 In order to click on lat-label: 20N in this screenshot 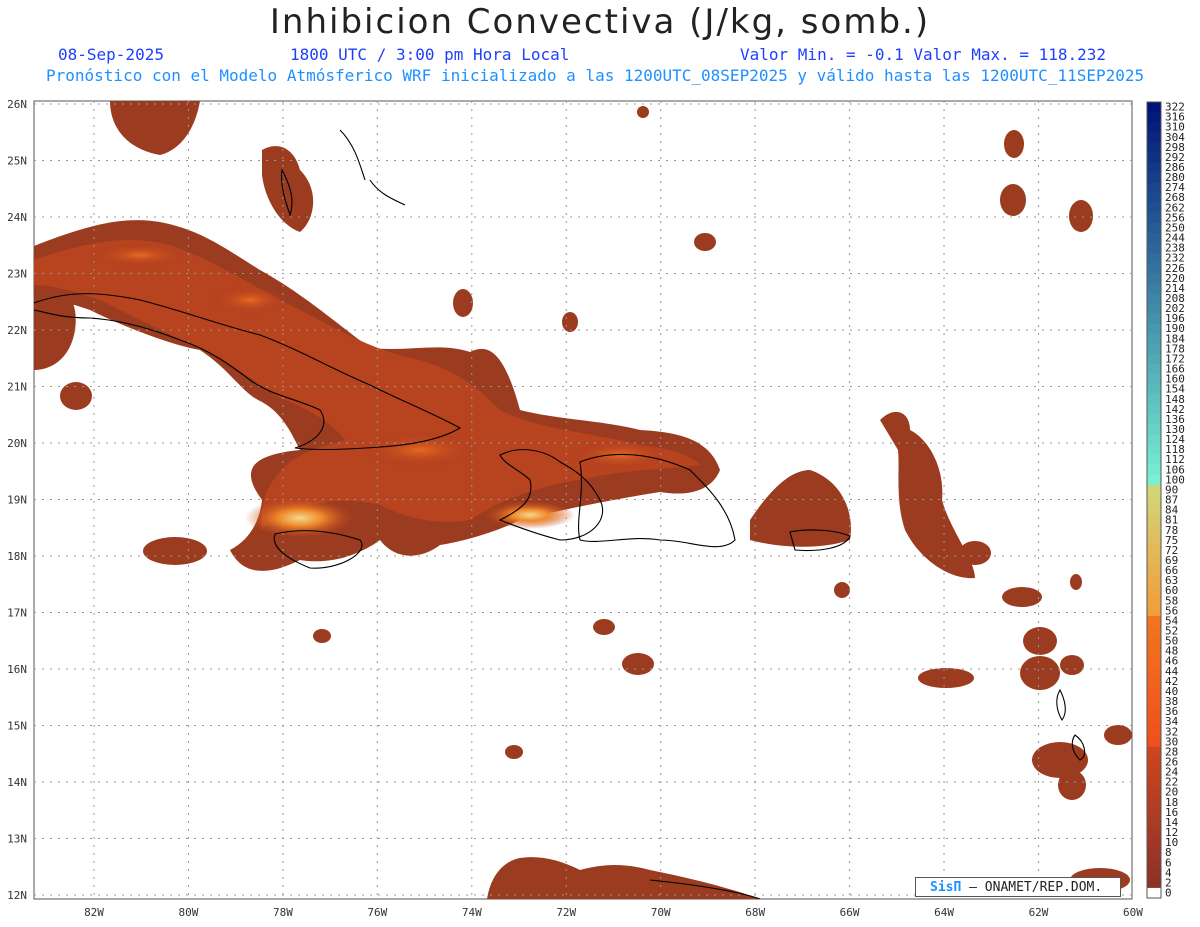, I will do `click(17, 443)`.